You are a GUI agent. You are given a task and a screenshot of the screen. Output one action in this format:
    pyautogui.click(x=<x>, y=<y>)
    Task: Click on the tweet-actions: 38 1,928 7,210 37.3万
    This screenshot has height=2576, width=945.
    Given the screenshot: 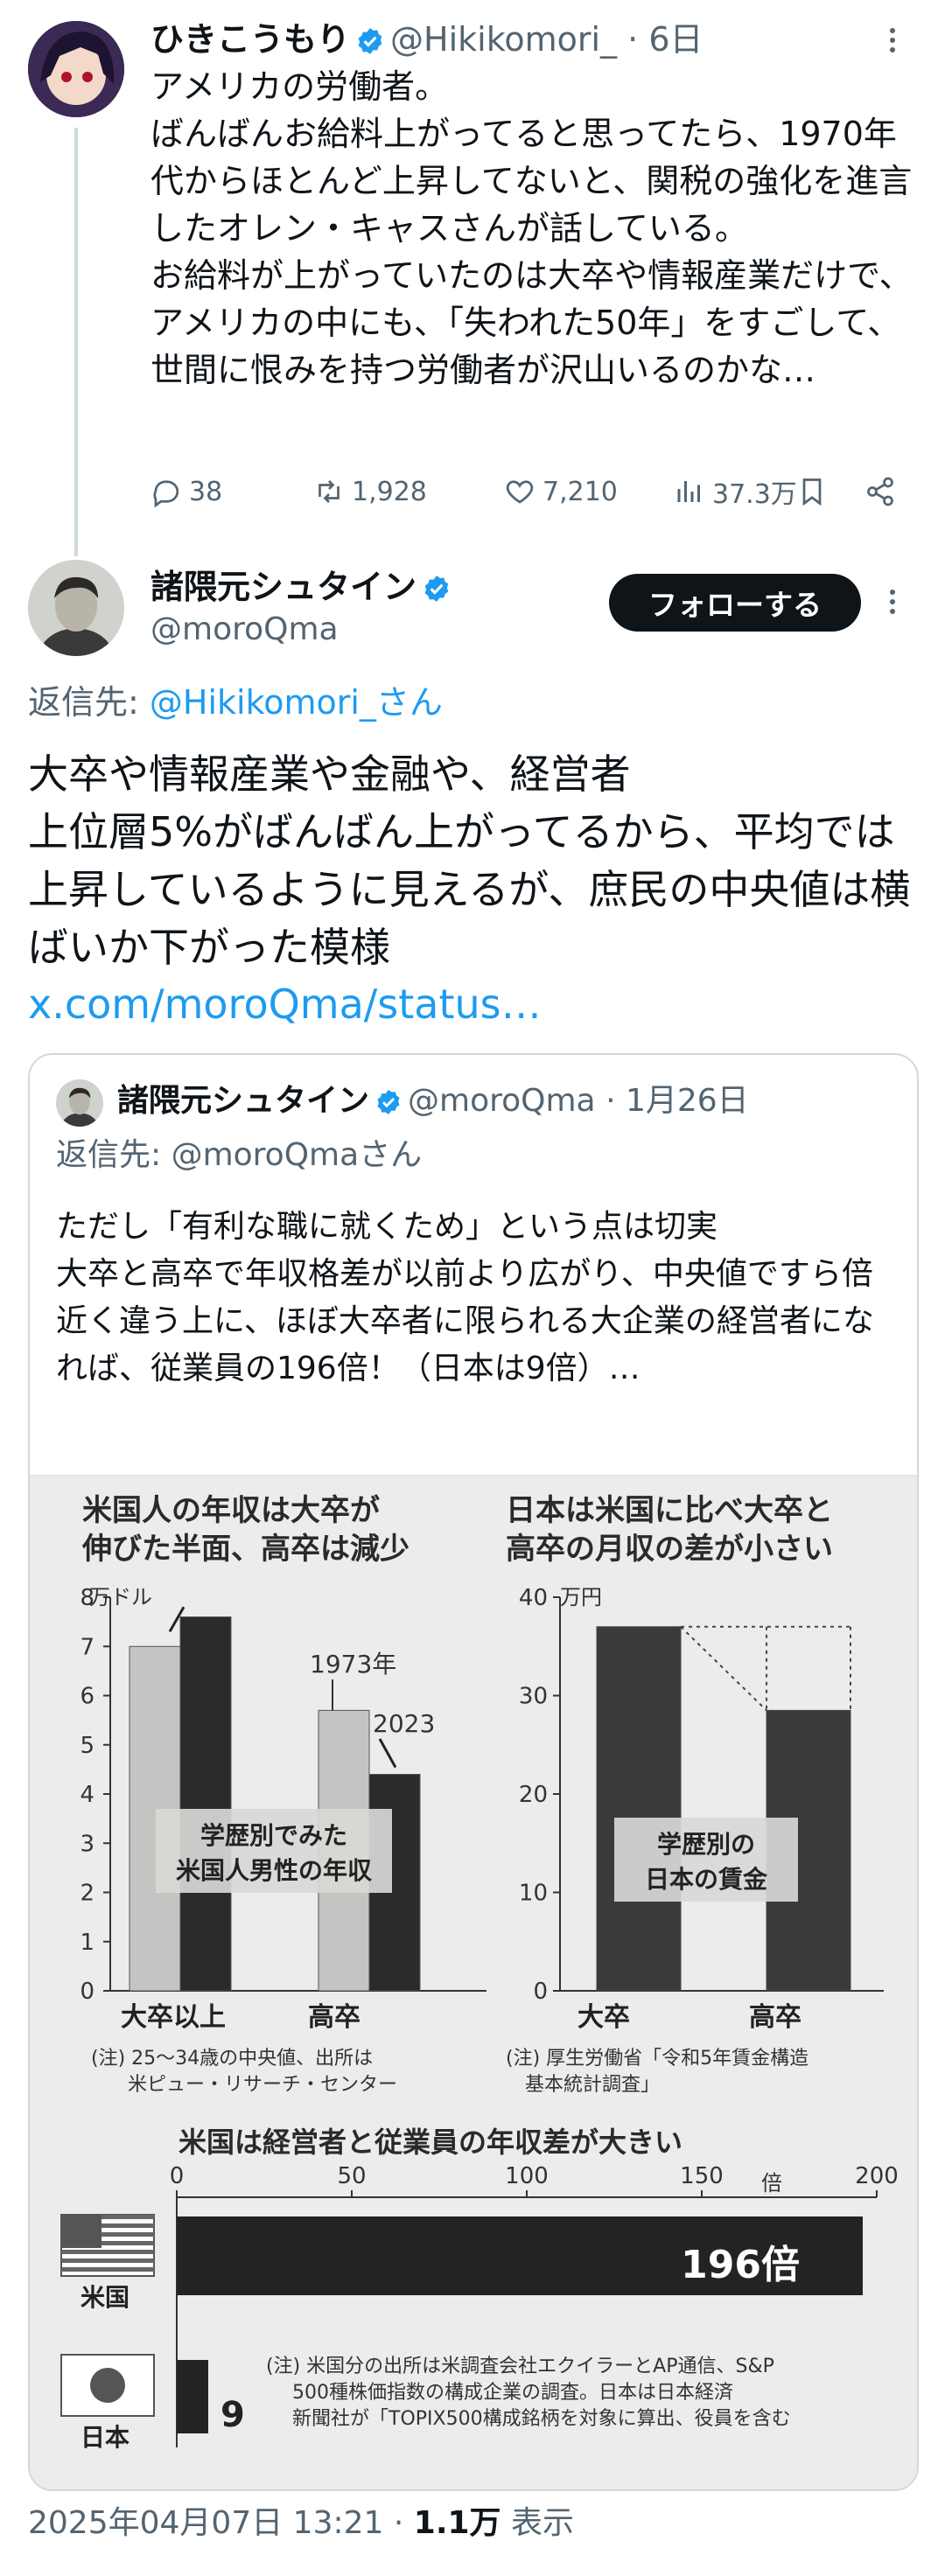 What is the action you would take?
    pyautogui.click(x=526, y=491)
    